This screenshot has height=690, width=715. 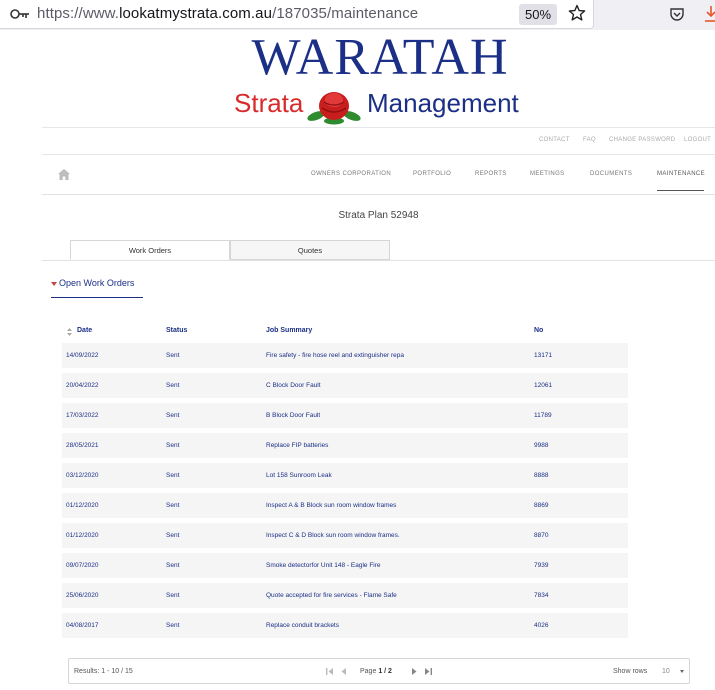 I want to click on cell-job-summary: B Block Door Fault, so click(x=293, y=415).